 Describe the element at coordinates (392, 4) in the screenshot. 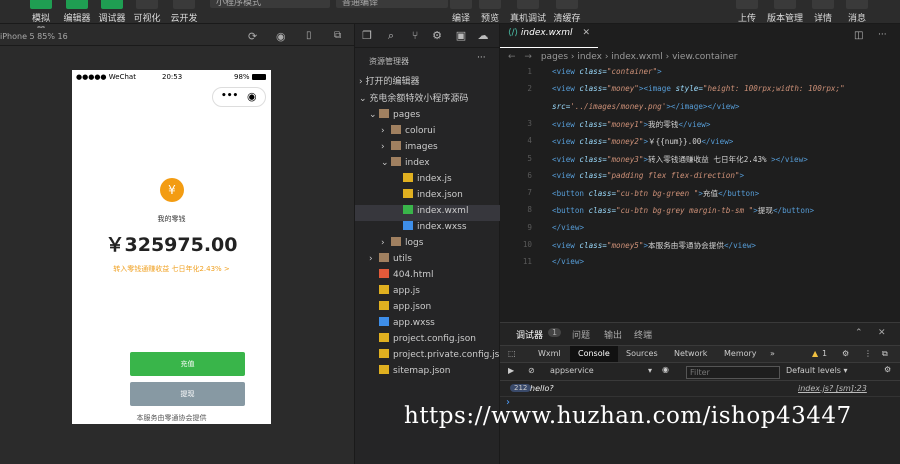

I see `compile-select: 普通编译` at that location.